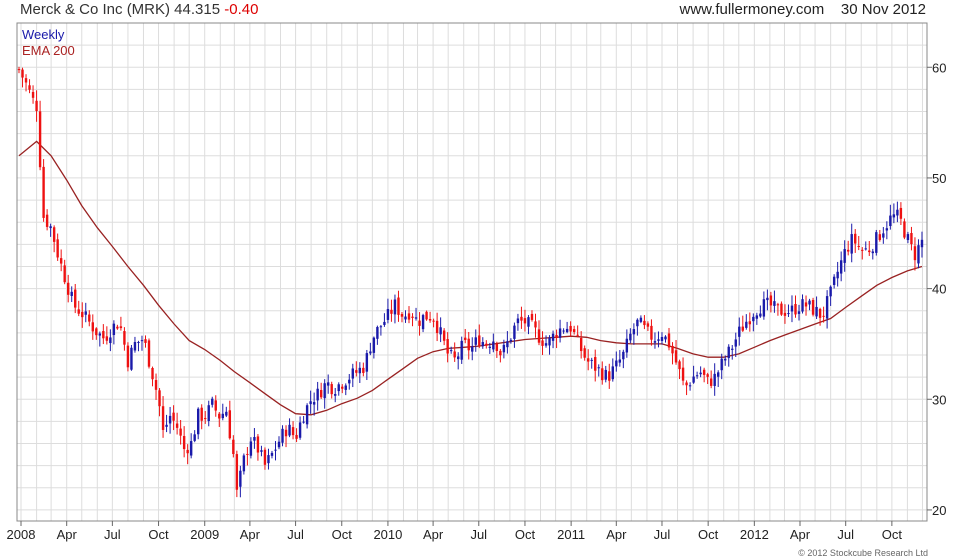 This screenshot has height=560, width=980. What do you see at coordinates (939, 399) in the screenshot?
I see `y-tick-label: 30` at bounding box center [939, 399].